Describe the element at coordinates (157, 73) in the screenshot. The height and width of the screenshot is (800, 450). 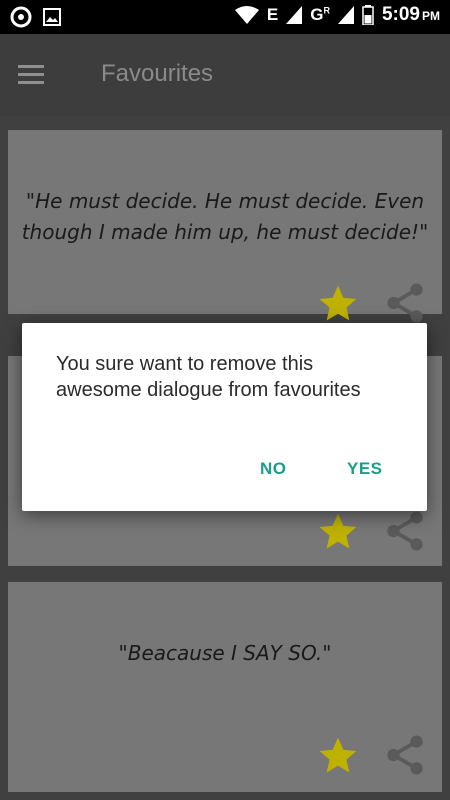
I see `page-title: Favourites` at that location.